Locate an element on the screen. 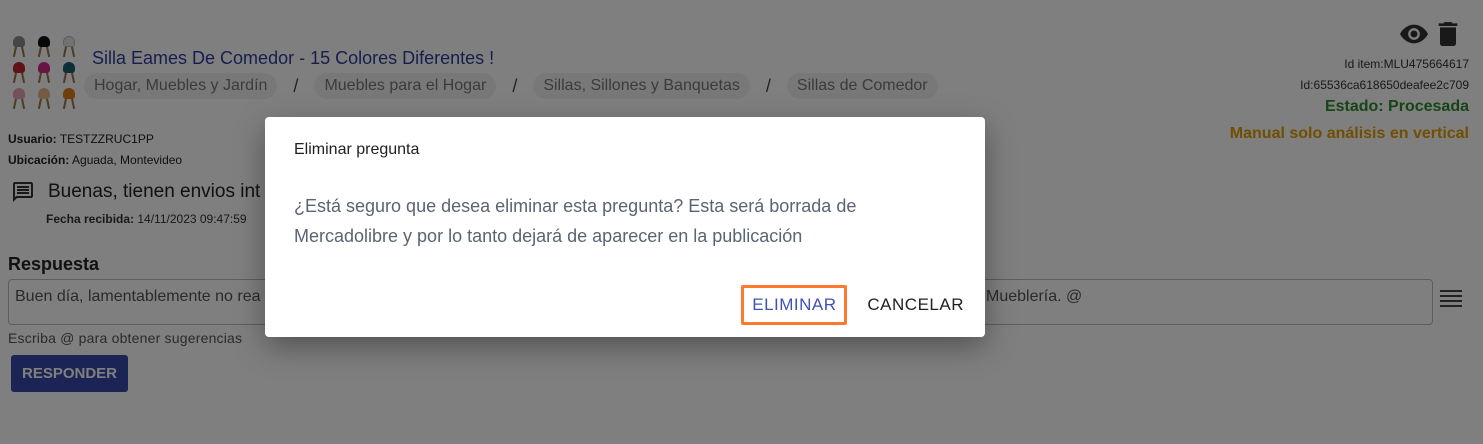 The height and width of the screenshot is (444, 1483). eliminar-button: ELIMINAR is located at coordinates (794, 305).